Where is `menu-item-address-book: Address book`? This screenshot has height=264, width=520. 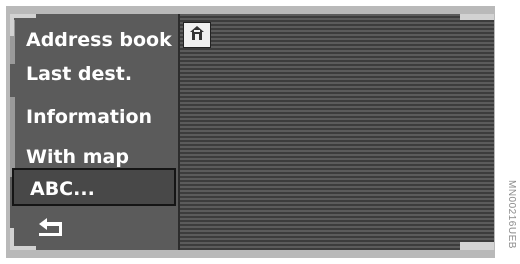
menu-item-address-book: Address book is located at coordinates (94, 40).